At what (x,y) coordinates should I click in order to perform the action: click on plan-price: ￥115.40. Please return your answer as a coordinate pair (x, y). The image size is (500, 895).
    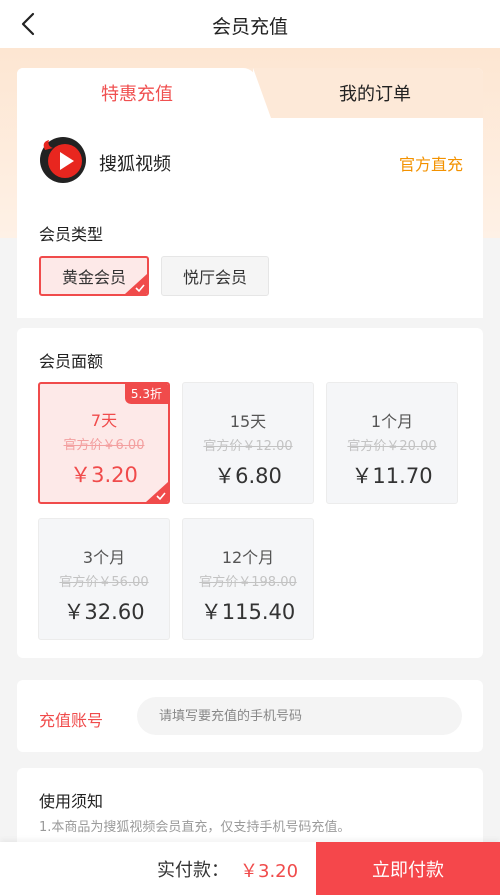
    Looking at the image, I should click on (248, 612).